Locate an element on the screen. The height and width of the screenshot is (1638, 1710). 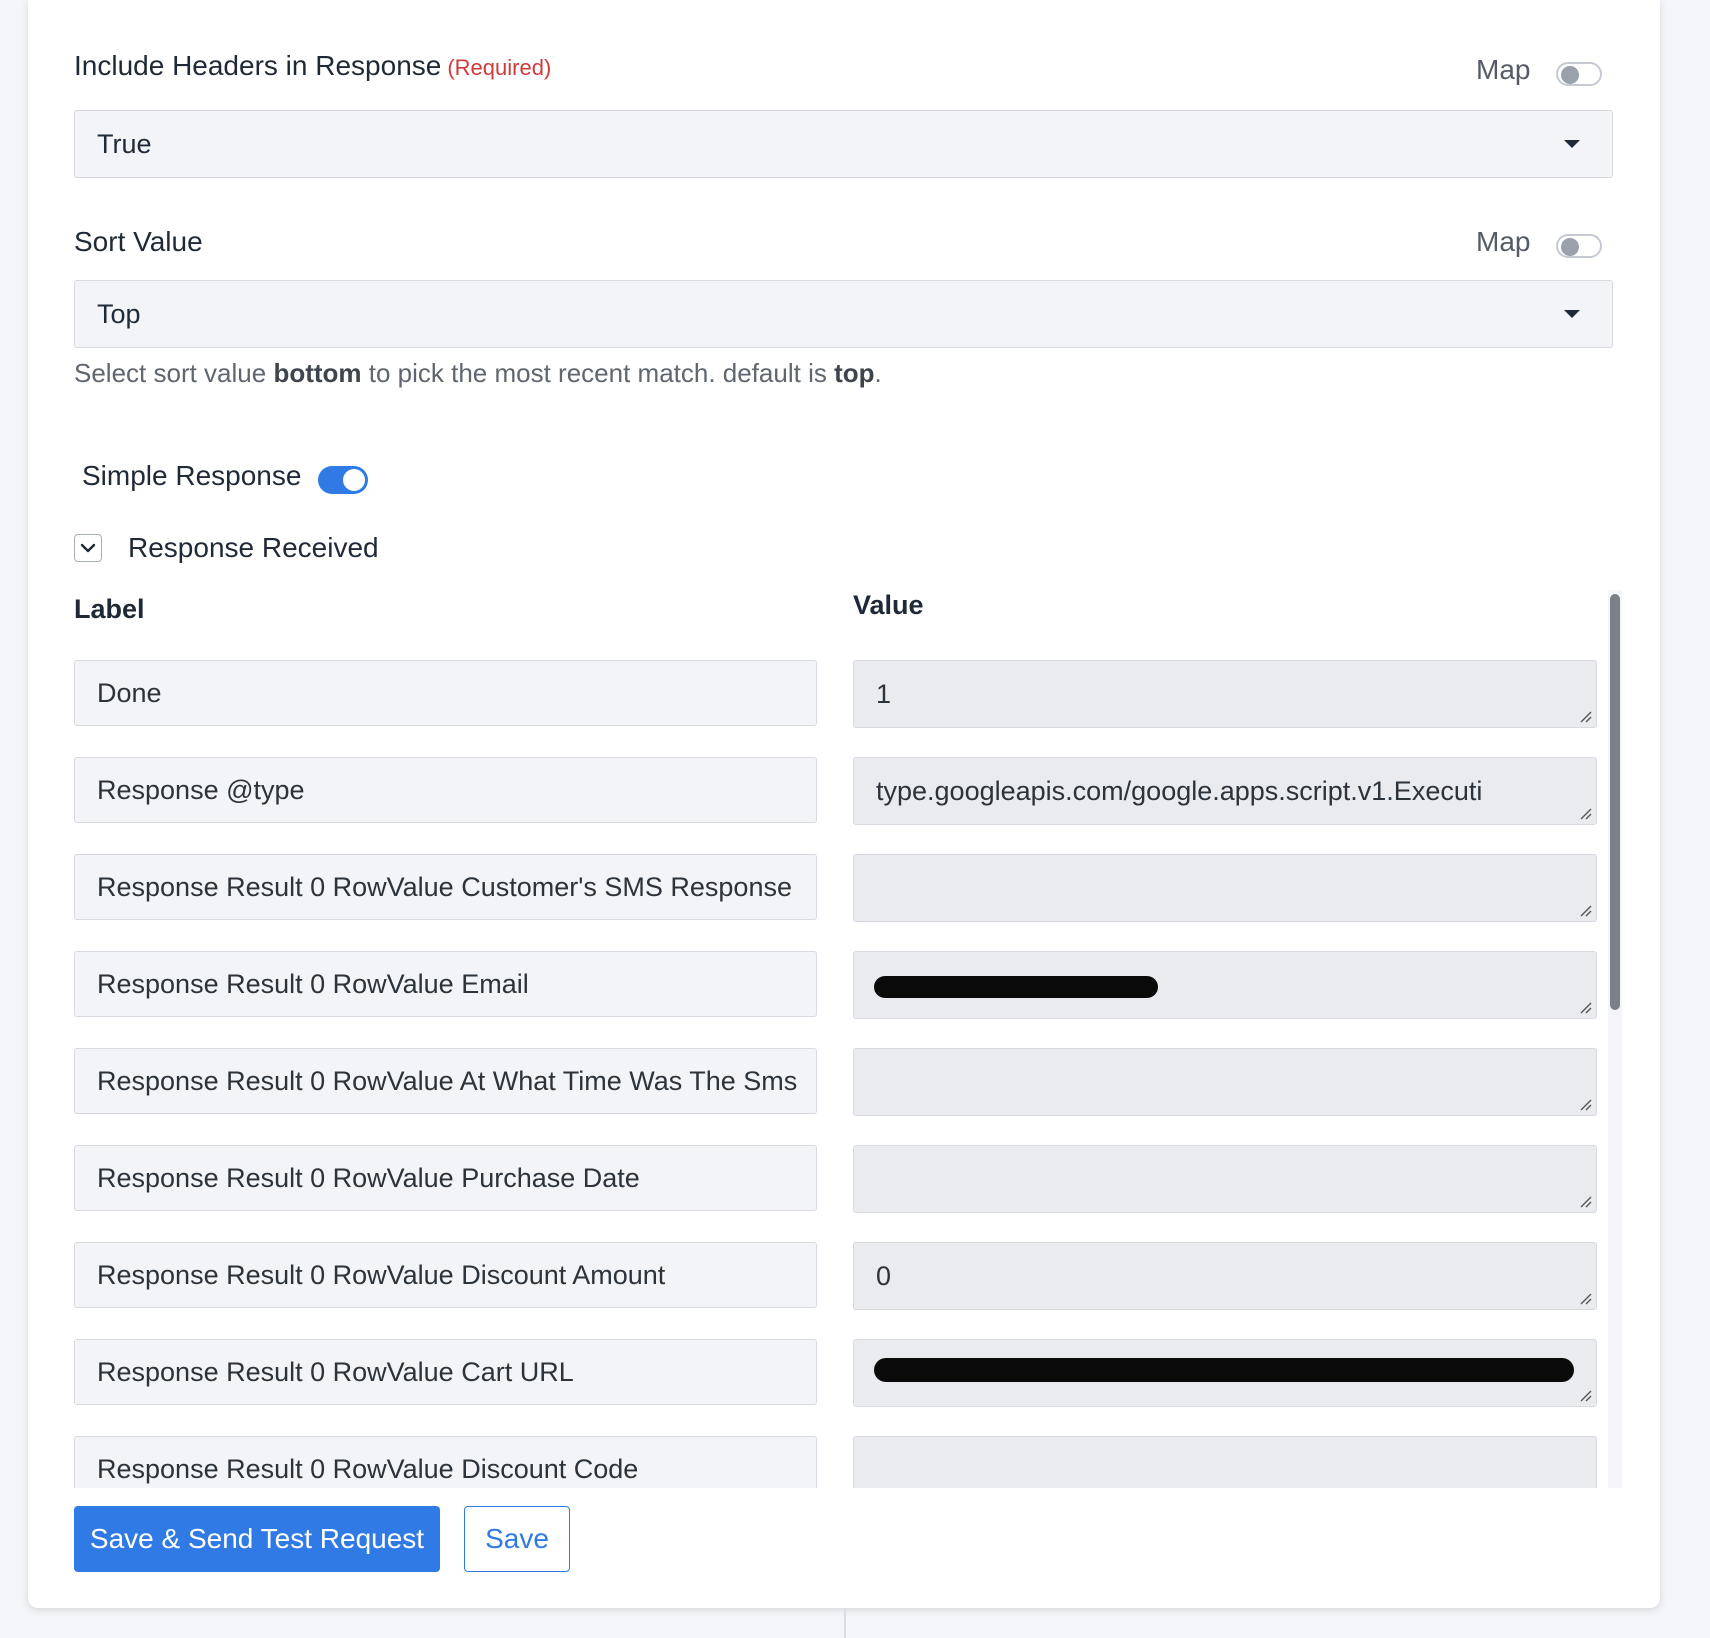
save-and-send-test-request-button: Save & Send Test Request is located at coordinates (257, 1539).